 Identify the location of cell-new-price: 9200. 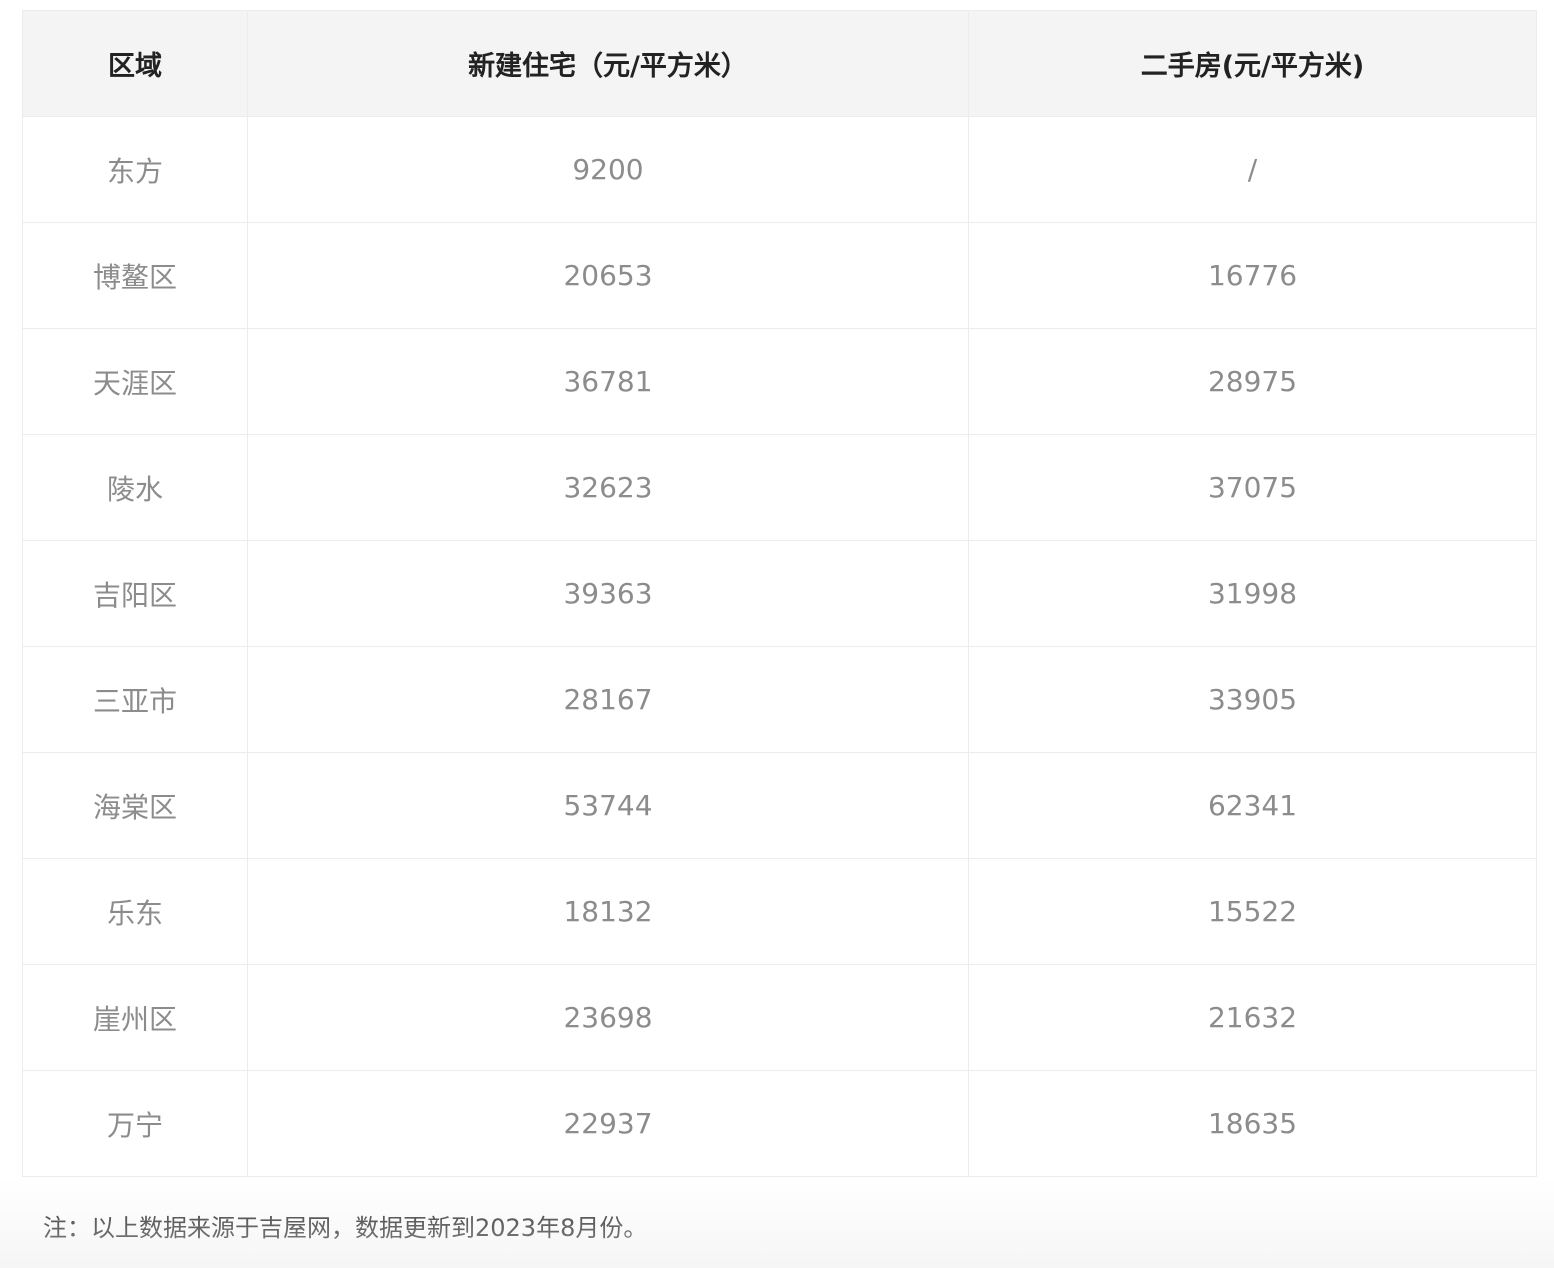
(608, 169).